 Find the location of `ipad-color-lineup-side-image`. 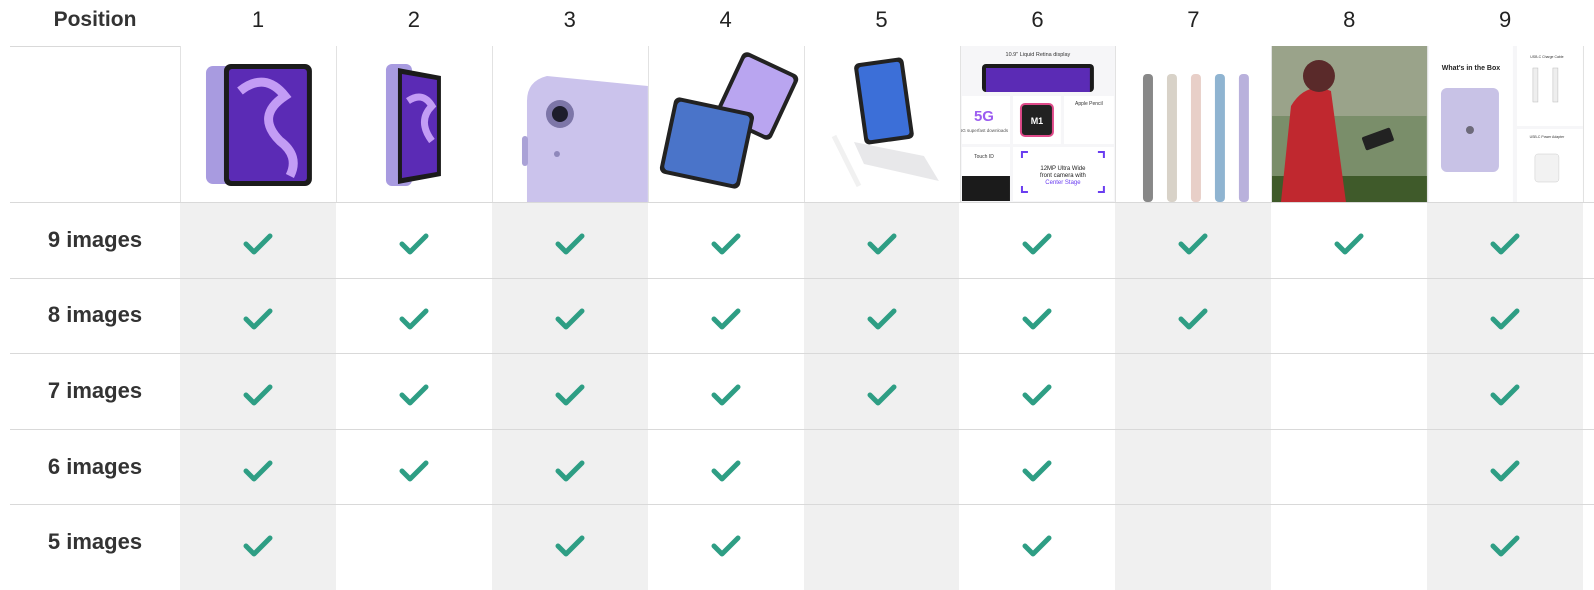

ipad-color-lineup-side-image is located at coordinates (1193, 124).